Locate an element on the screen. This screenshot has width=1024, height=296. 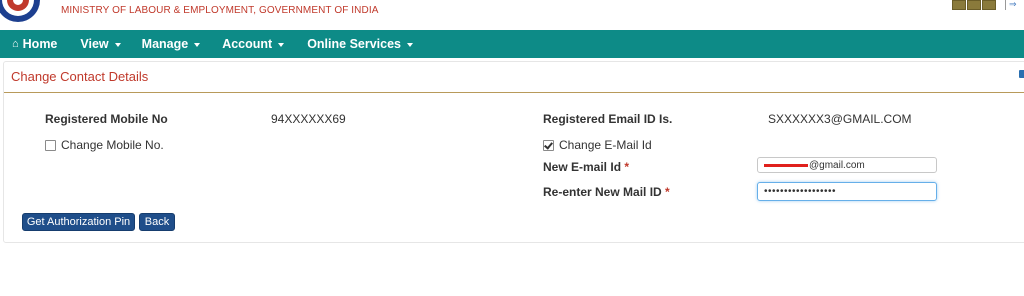
new-email-input: @gmail.com is located at coordinates (847, 165).